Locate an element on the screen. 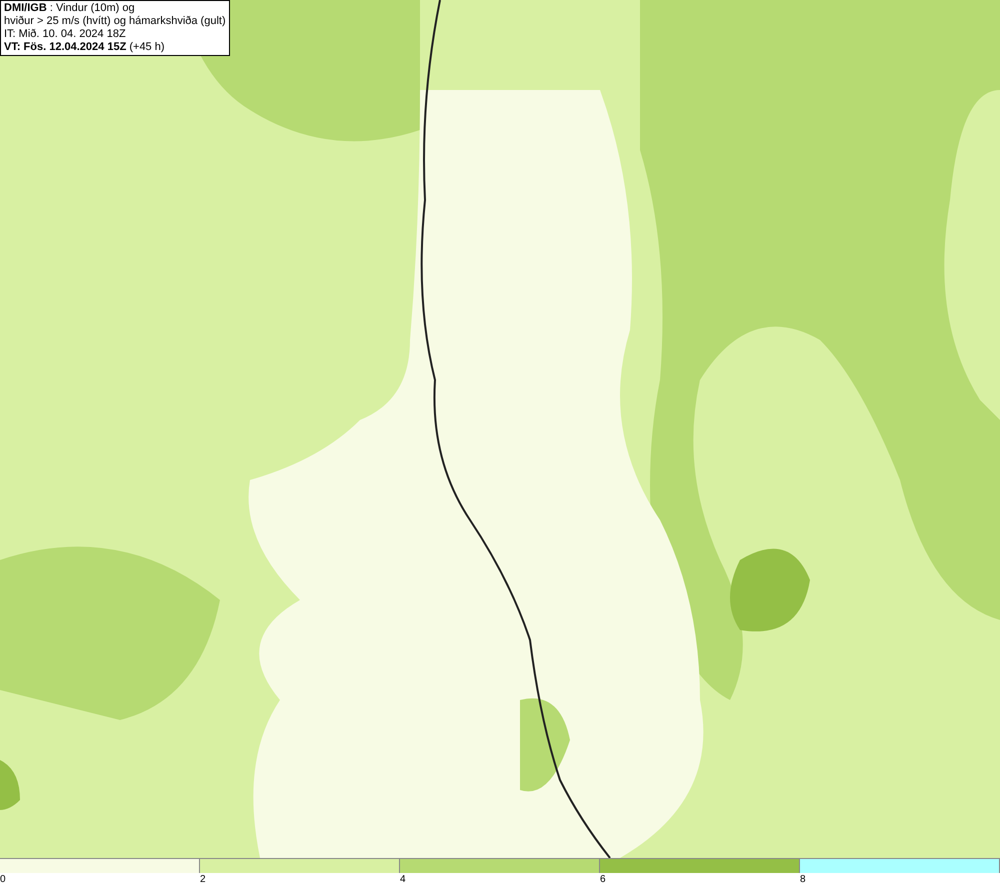  info-text: IT: Mið. 10. 04. 2024 18Z is located at coordinates (65, 34).